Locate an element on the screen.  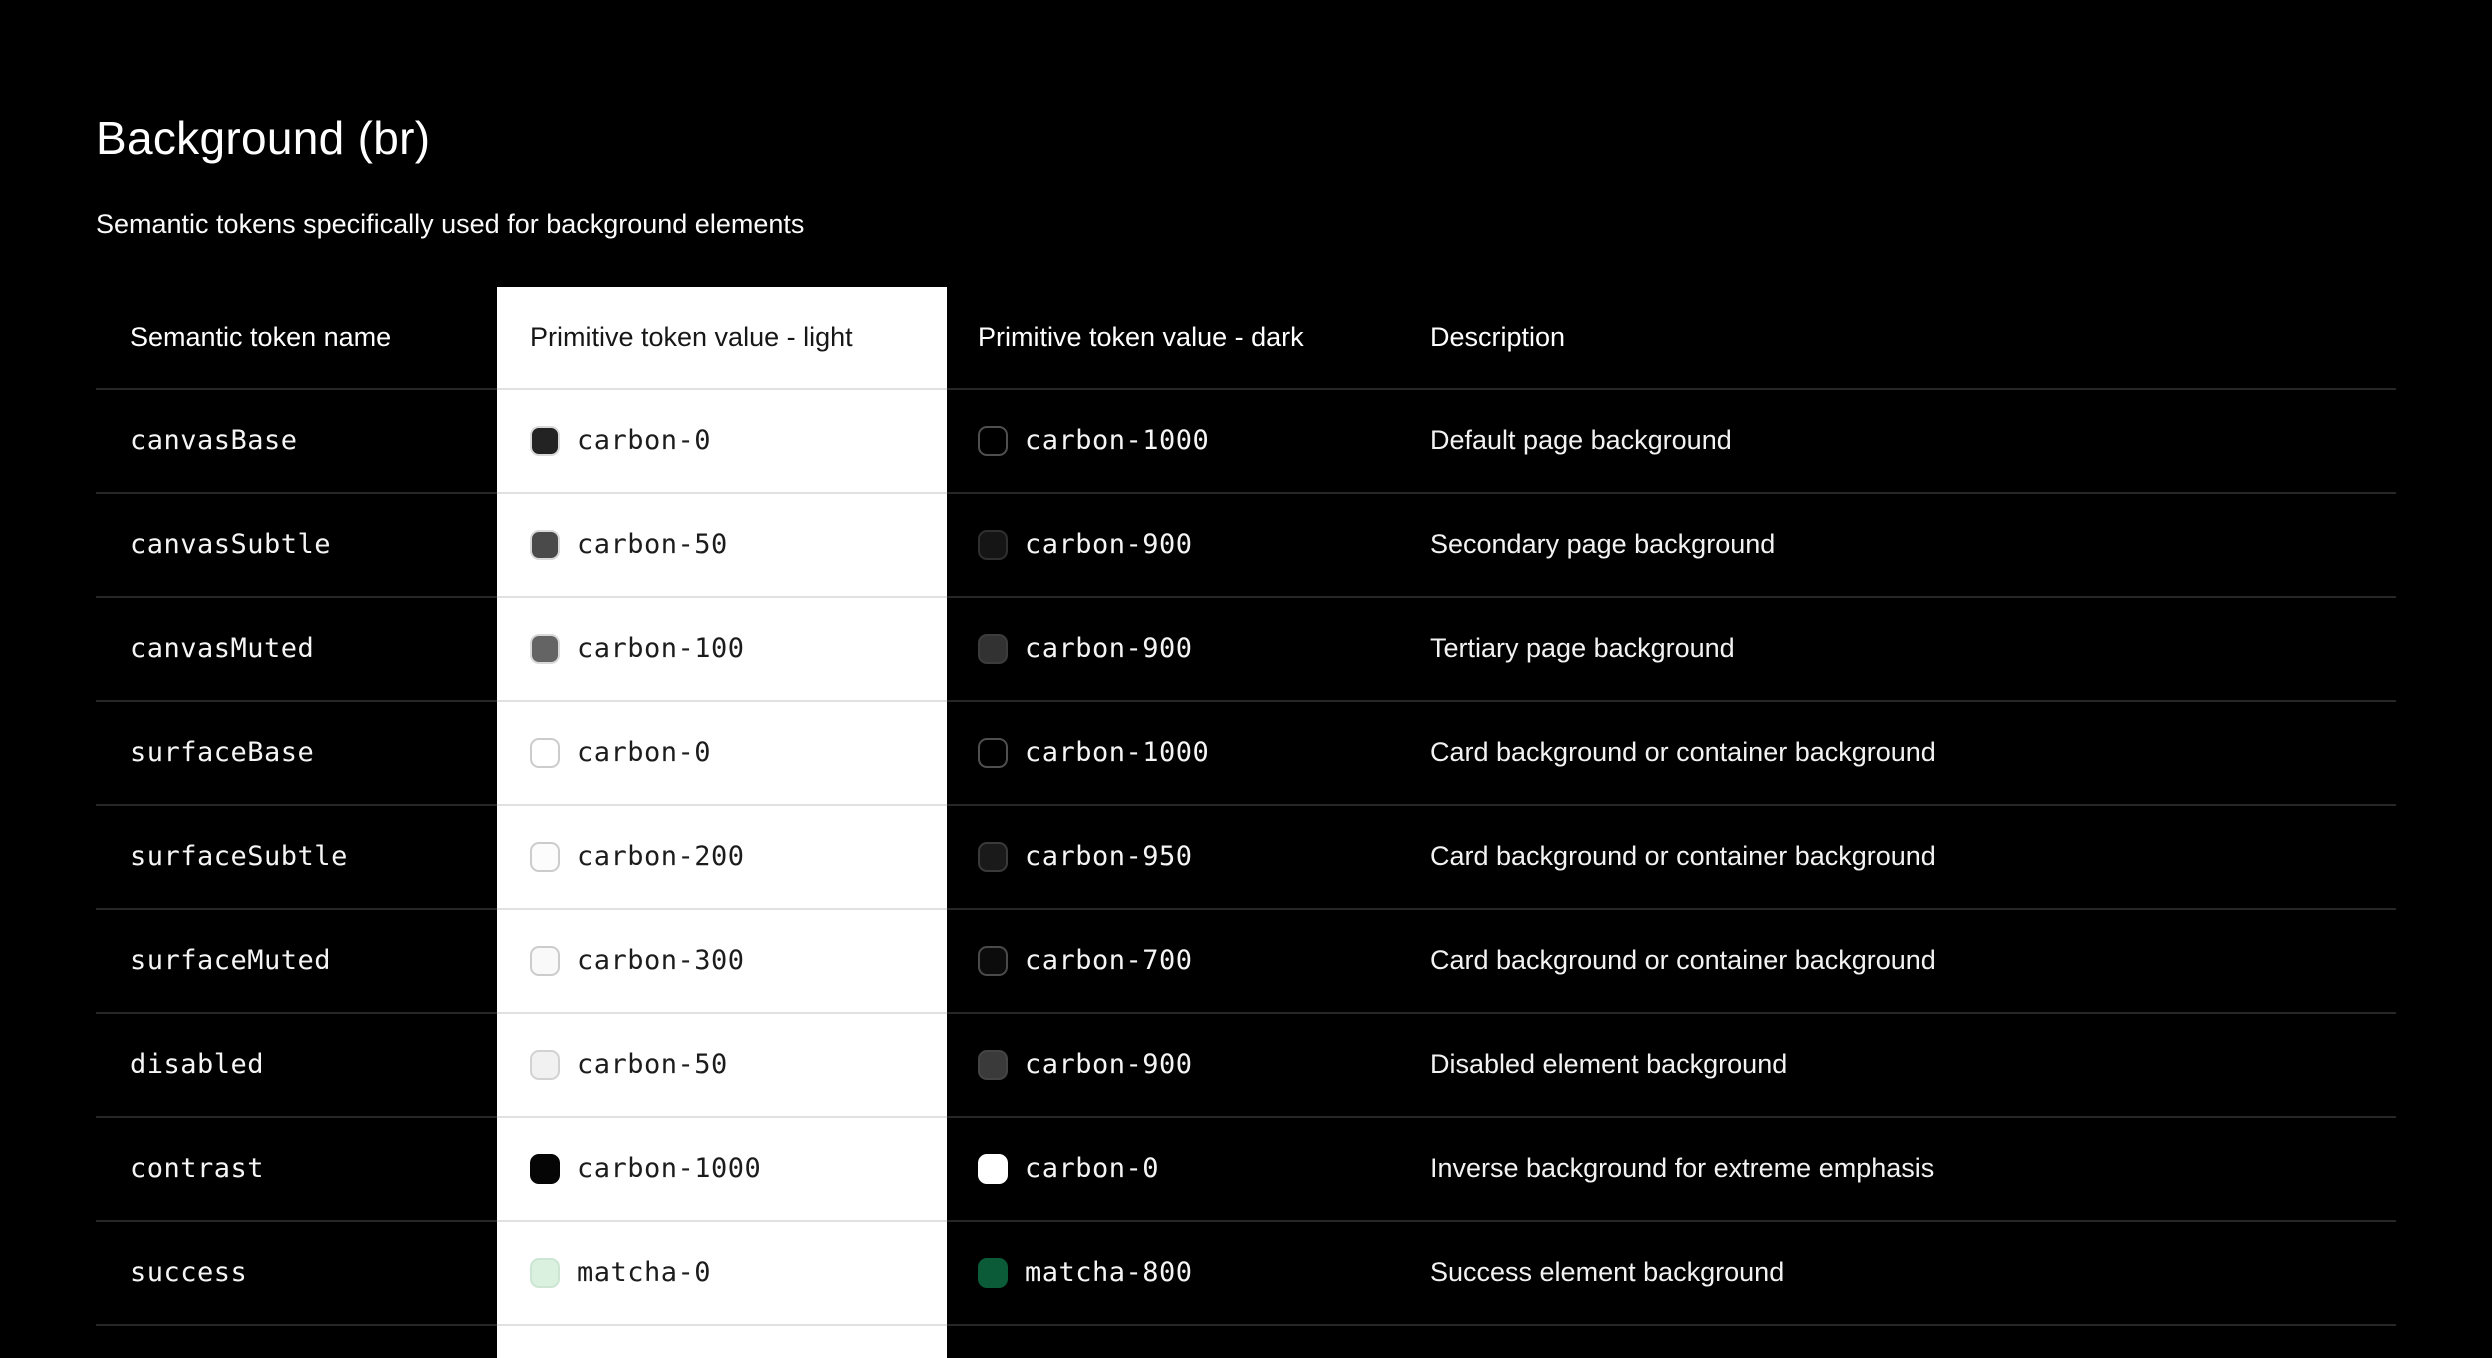
light-value-cell: carbon-100 is located at coordinates (722, 649).